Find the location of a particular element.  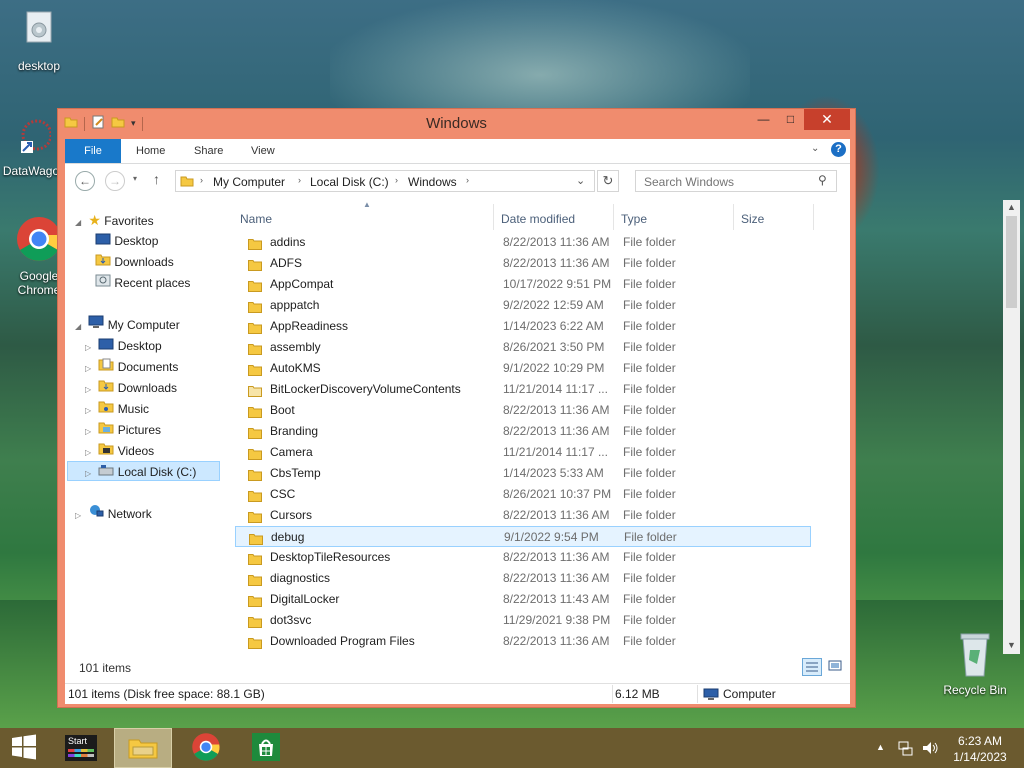

nav-my-computer: ◢ My Computer is located at coordinates (127, 325).